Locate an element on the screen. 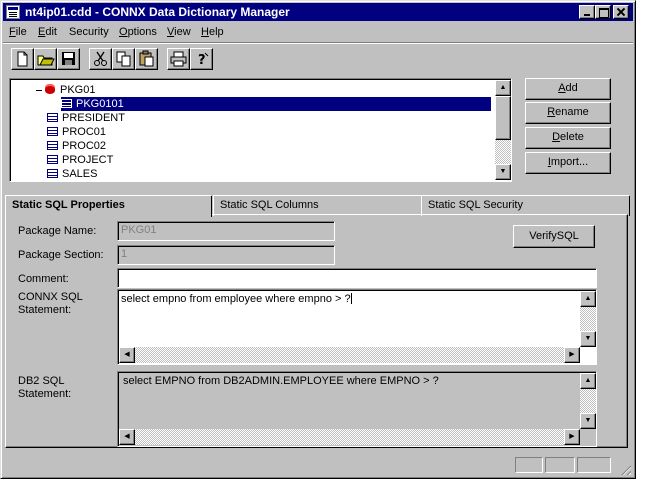 This screenshot has width=654, height=486. cut-icon is located at coordinates (100, 58).